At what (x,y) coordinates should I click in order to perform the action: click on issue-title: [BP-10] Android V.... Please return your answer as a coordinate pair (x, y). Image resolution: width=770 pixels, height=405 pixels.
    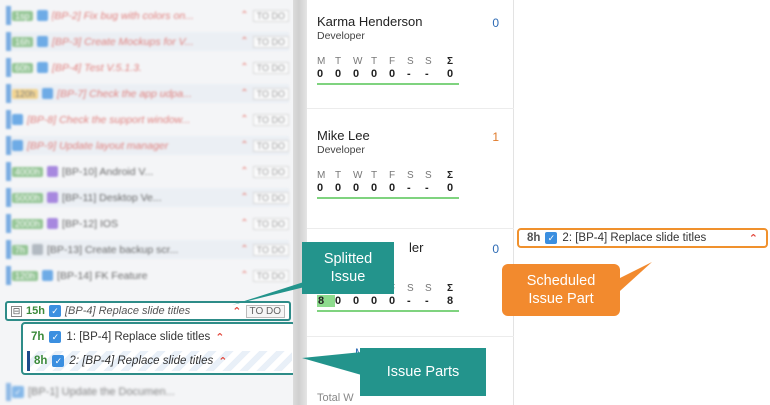
    Looking at the image, I should click on (108, 171).